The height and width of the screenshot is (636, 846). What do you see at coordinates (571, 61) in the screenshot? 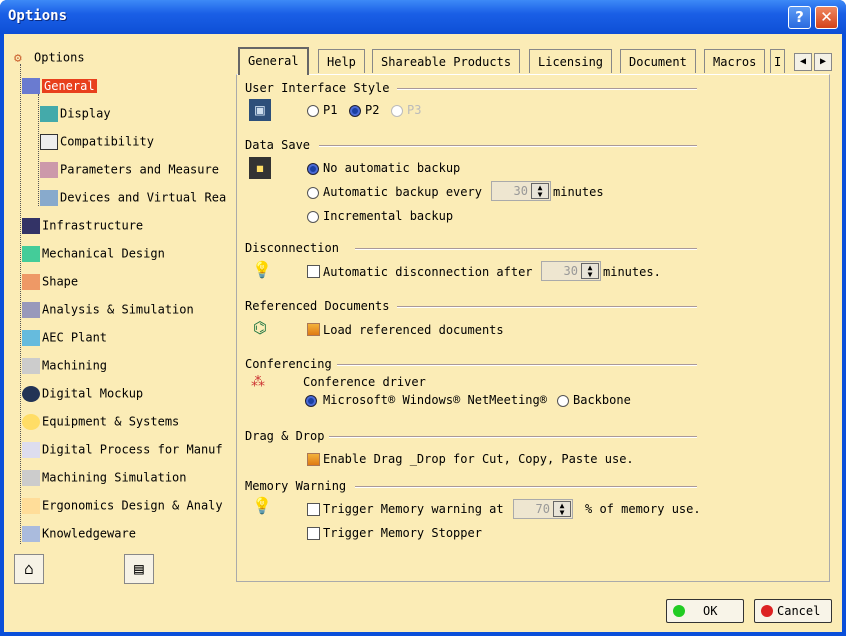
I see `tab-licensing: Licensing` at bounding box center [571, 61].